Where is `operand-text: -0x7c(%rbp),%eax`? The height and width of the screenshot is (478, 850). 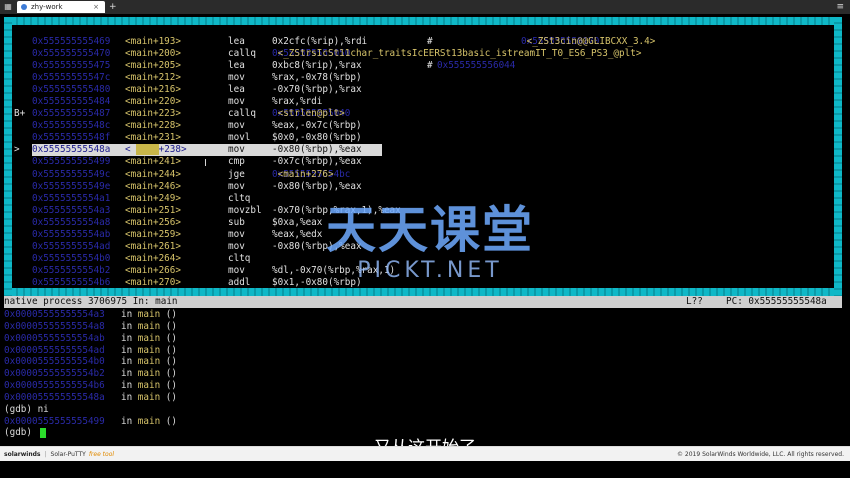 operand-text: -0x7c(%rbp),%eax is located at coordinates (317, 162).